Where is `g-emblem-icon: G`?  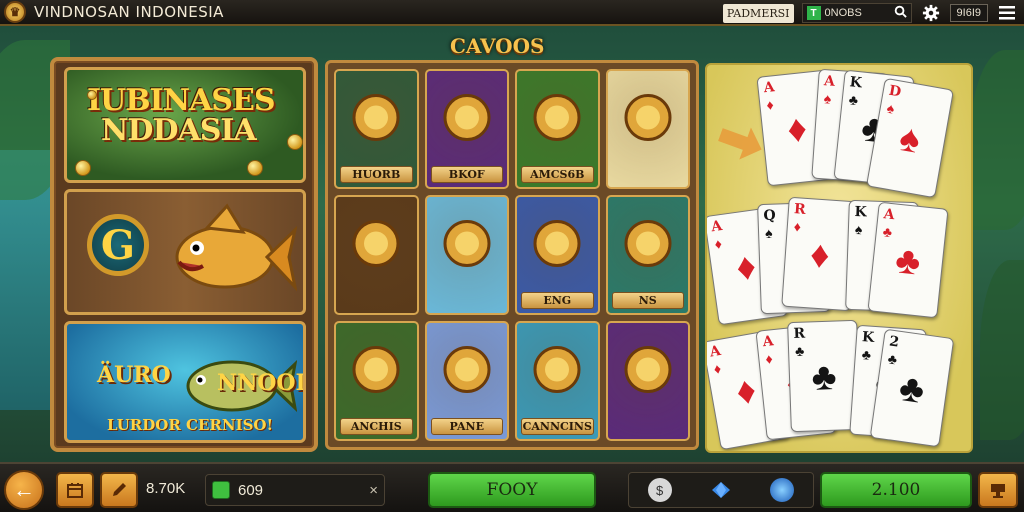 g-emblem-icon: G is located at coordinates (118, 245).